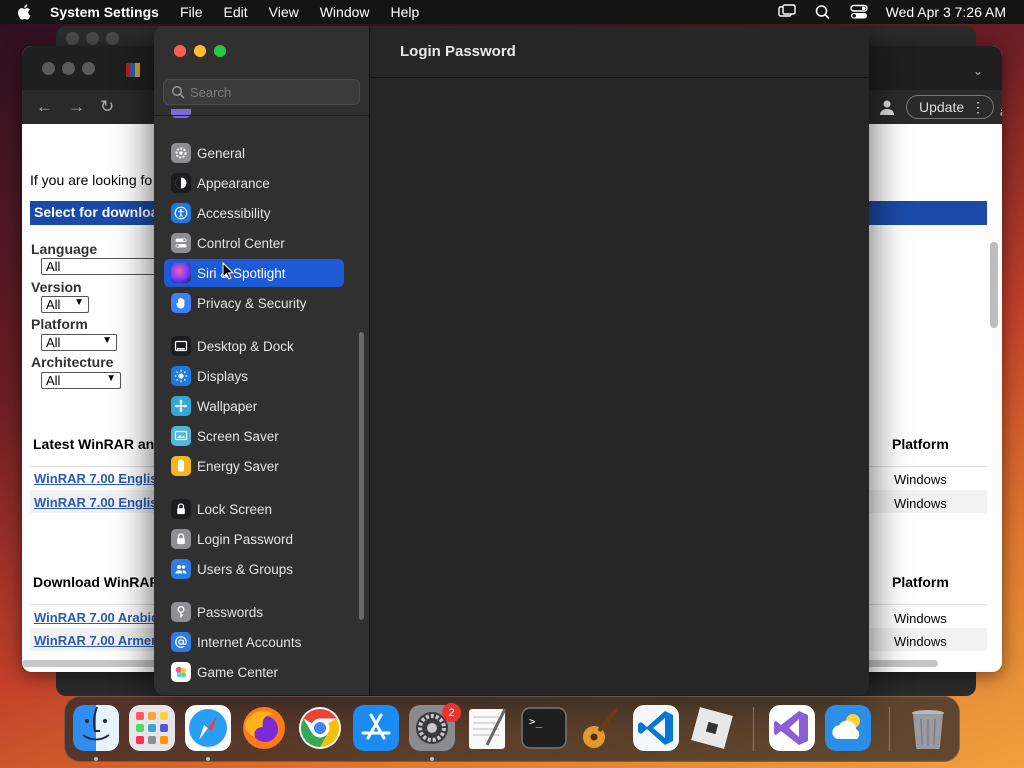 The width and height of the screenshot is (1024, 768). Describe the element at coordinates (994, 285) in the screenshot. I see `page-vertical-scrollbar` at that location.